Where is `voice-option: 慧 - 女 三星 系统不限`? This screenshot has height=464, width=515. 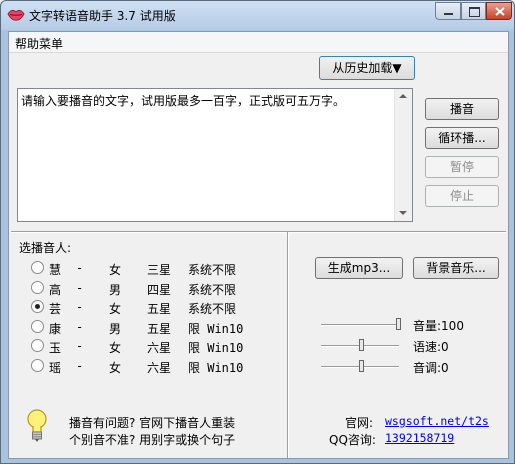
voice-option: 慧 - 女 三星 系统不限 is located at coordinates (146, 269).